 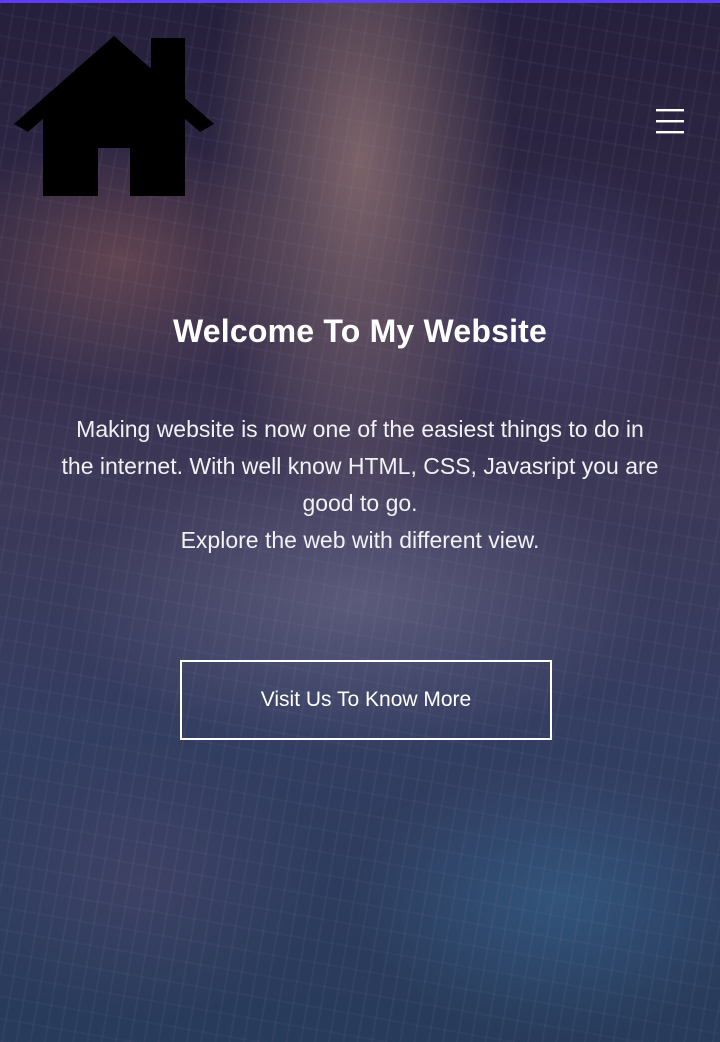 What do you see at coordinates (114, 117) in the screenshot?
I see `home-icon` at bounding box center [114, 117].